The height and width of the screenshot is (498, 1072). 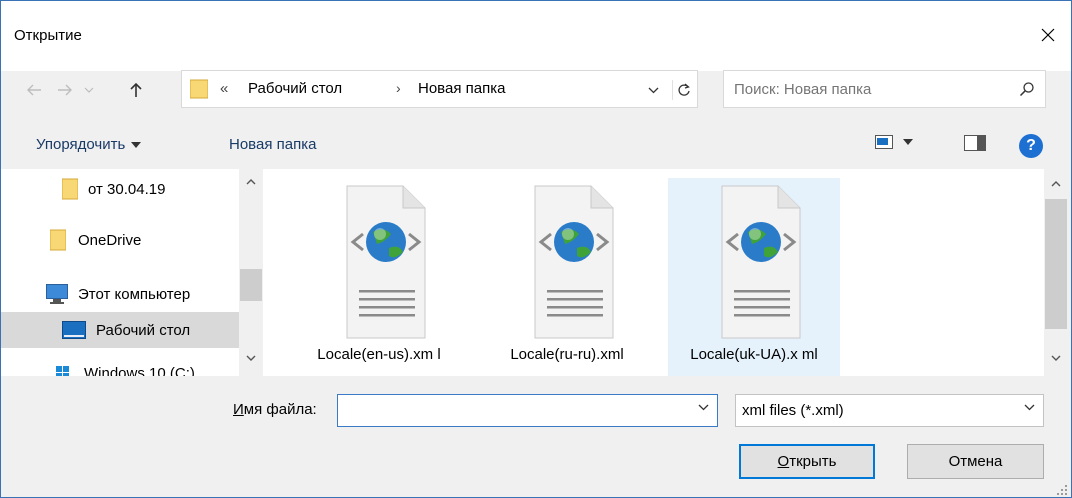 I want to click on breadcrumb-desktop: Рабочий стол, so click(x=295, y=88).